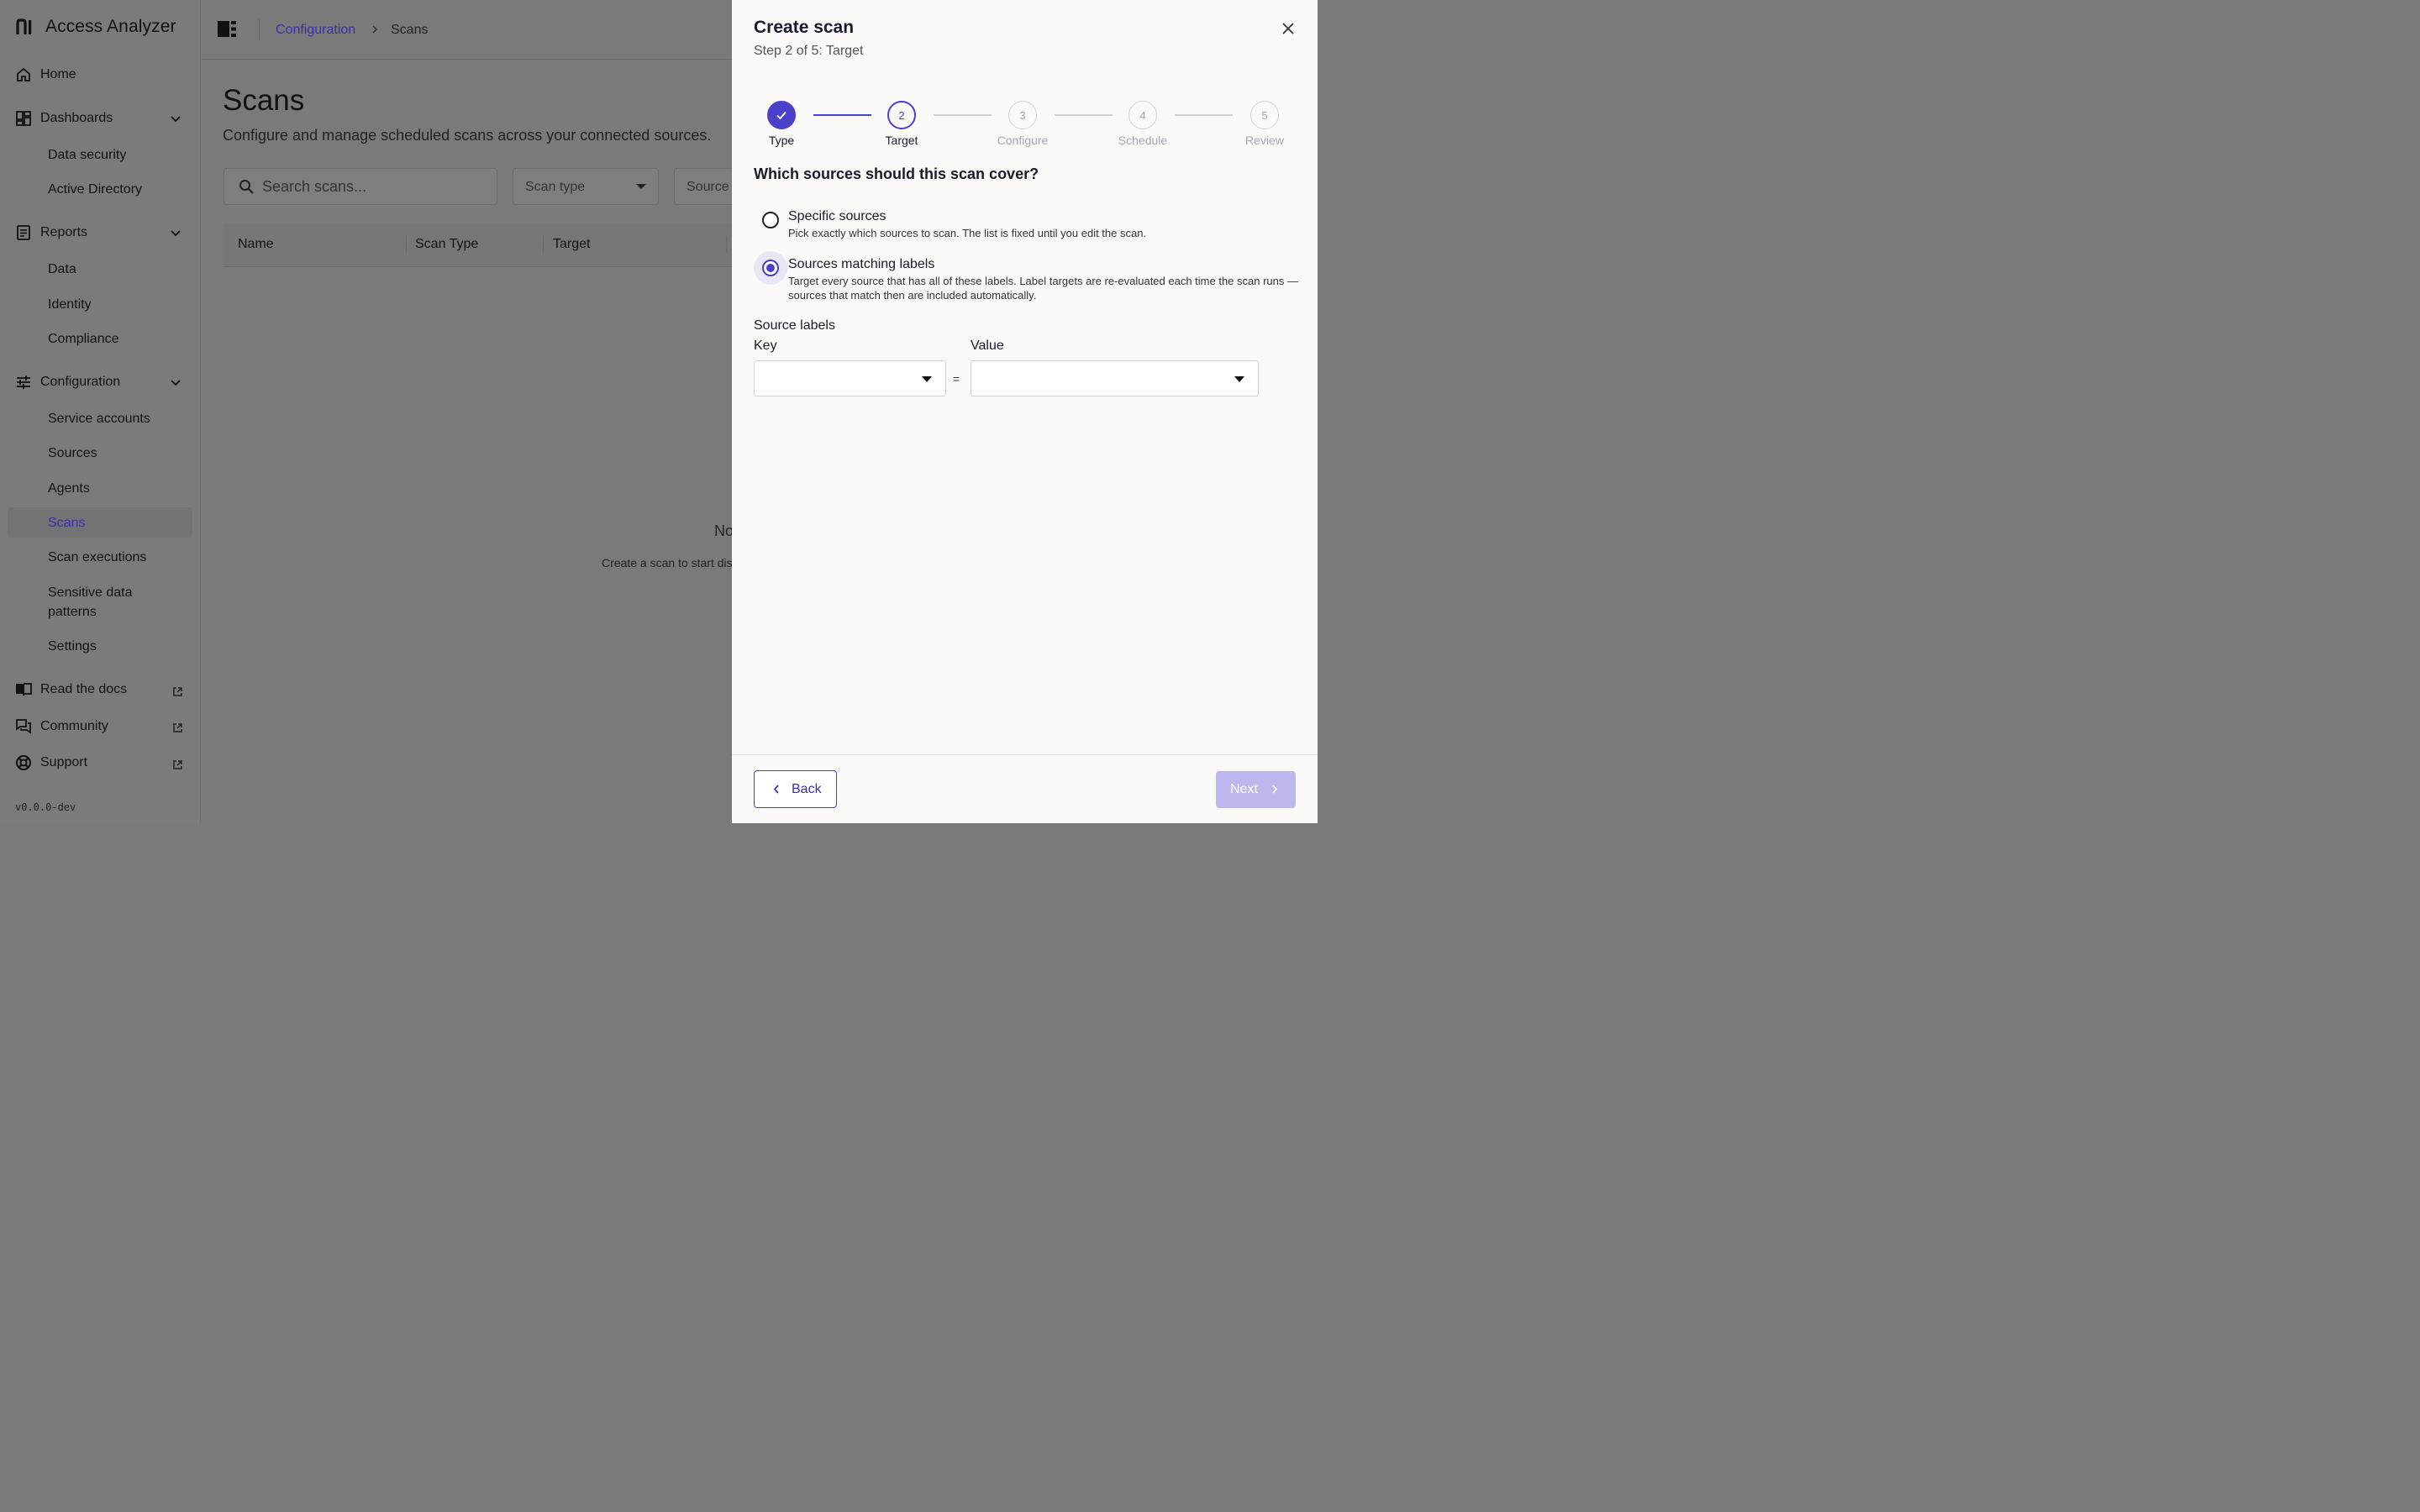  Describe the element at coordinates (794, 325) in the screenshot. I see `source-labels-heading: Source labels` at that location.